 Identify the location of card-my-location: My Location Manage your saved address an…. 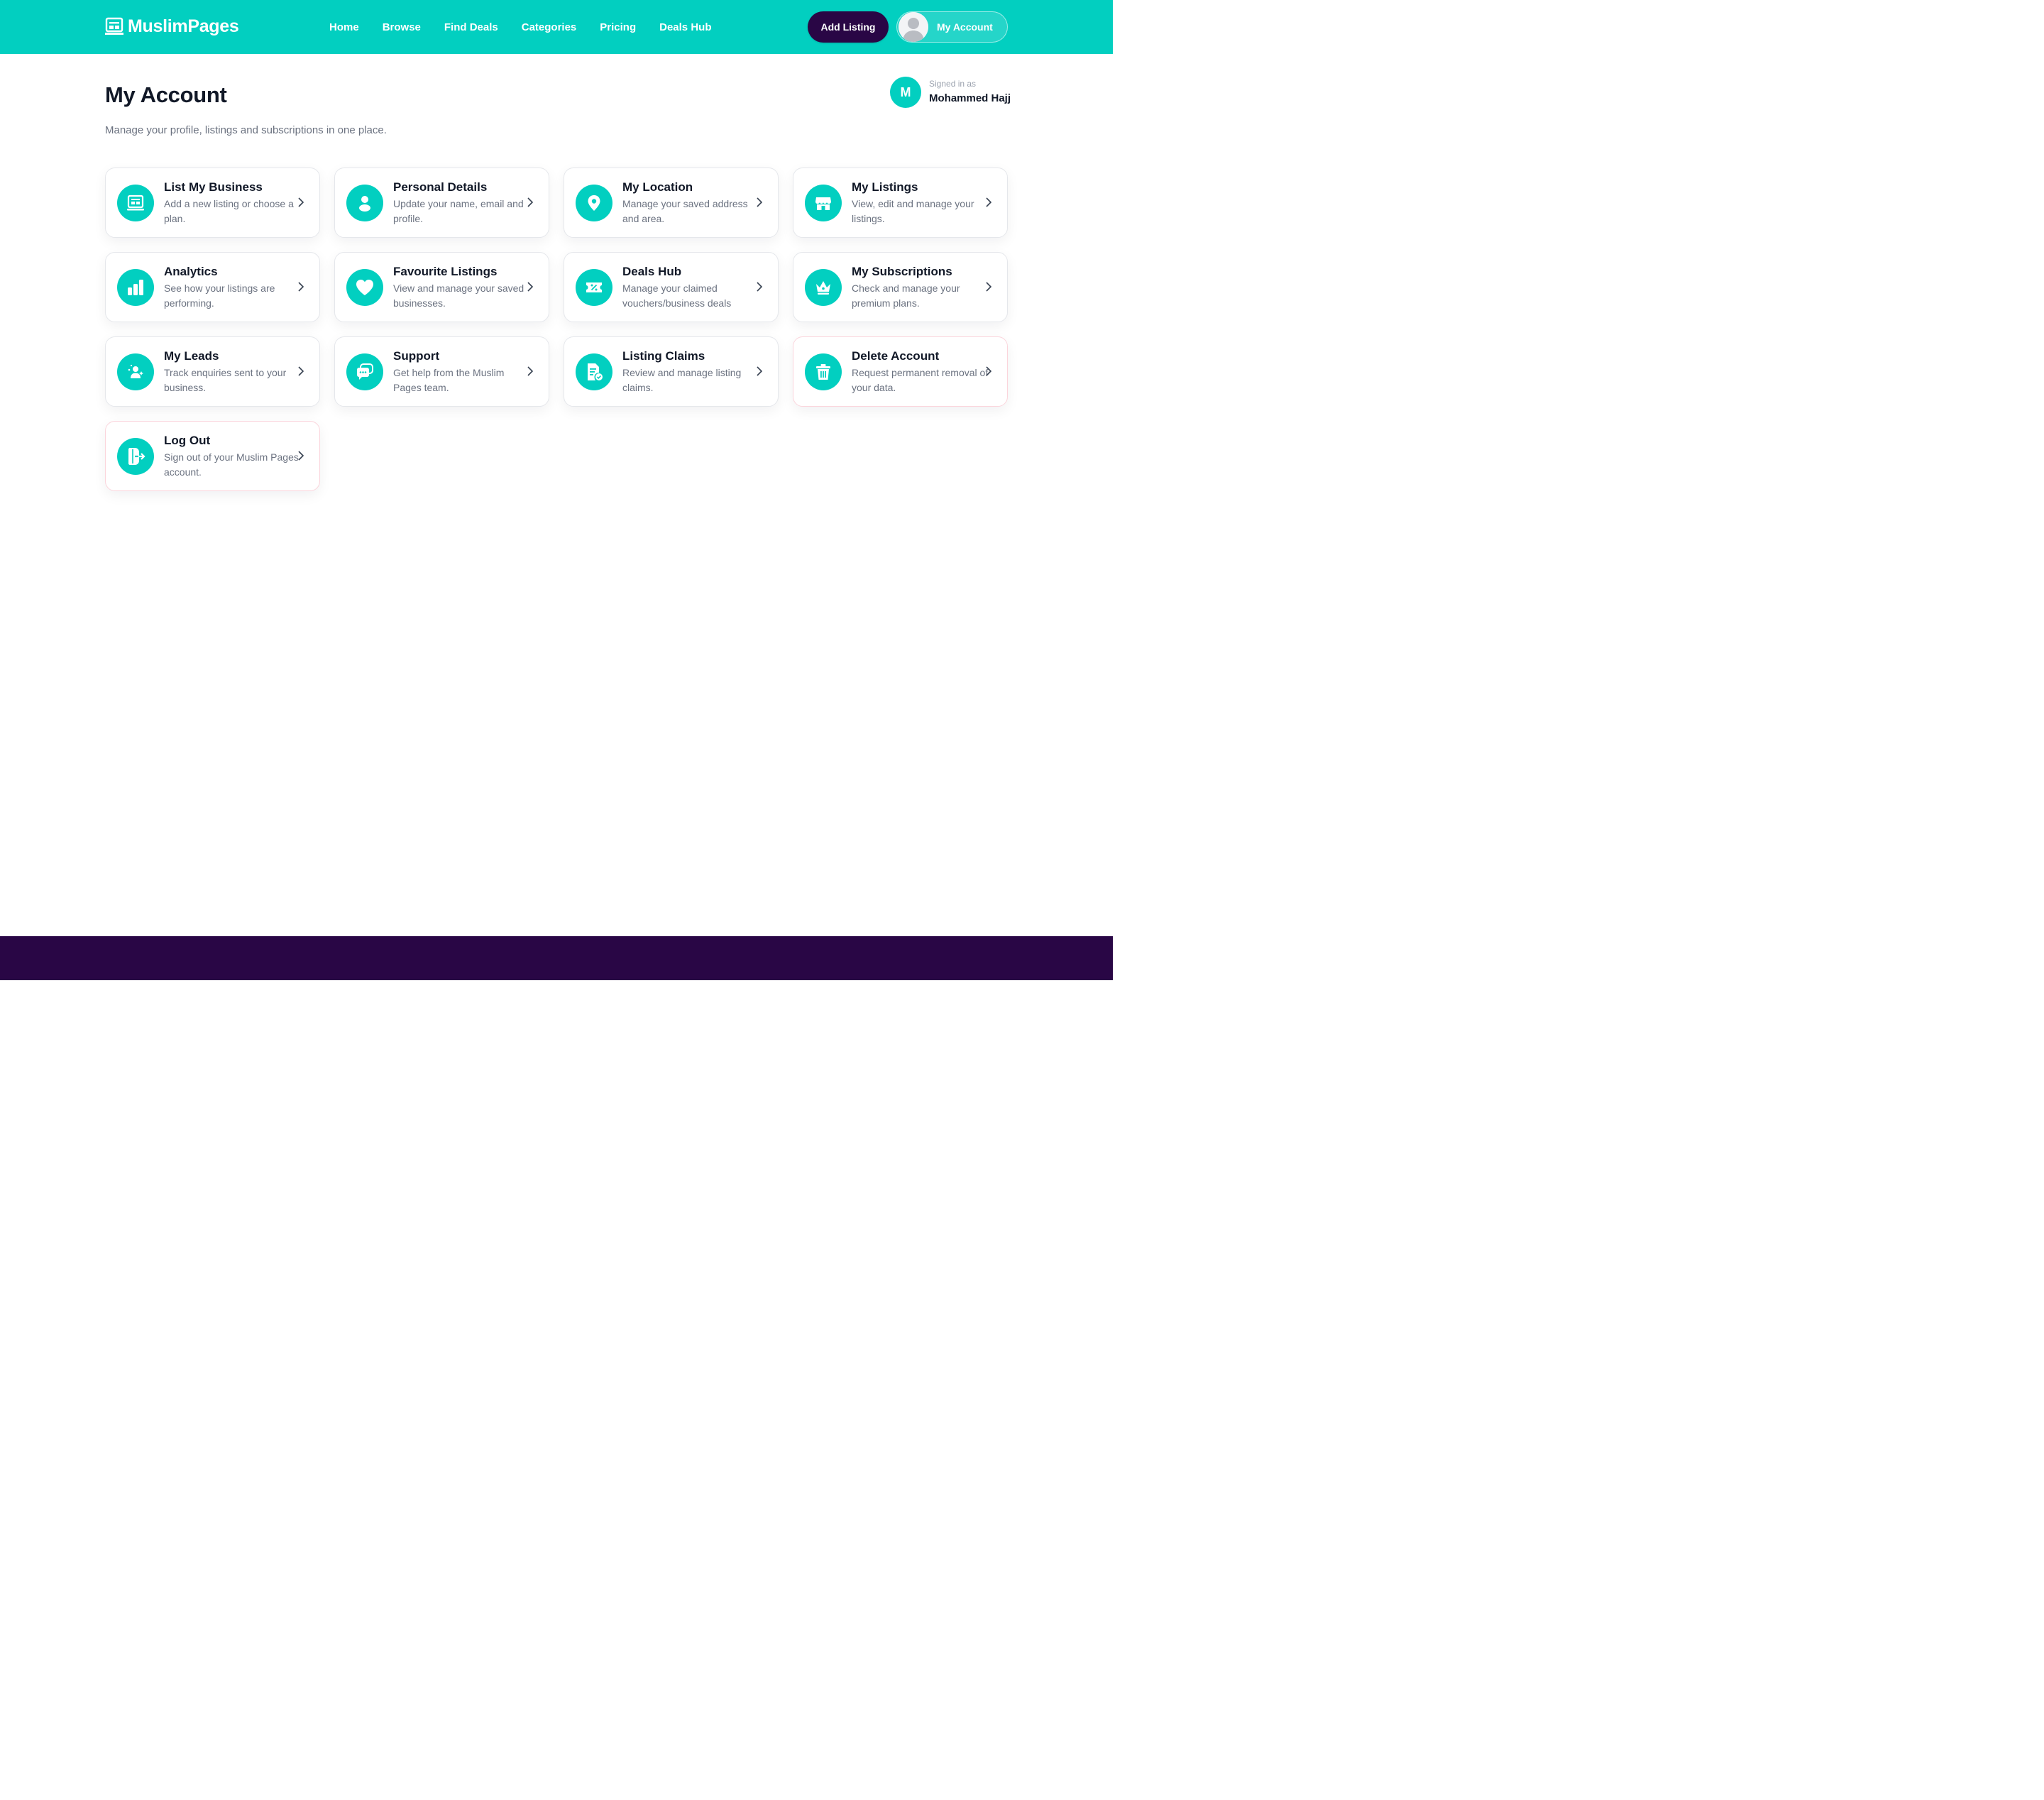
(671, 203).